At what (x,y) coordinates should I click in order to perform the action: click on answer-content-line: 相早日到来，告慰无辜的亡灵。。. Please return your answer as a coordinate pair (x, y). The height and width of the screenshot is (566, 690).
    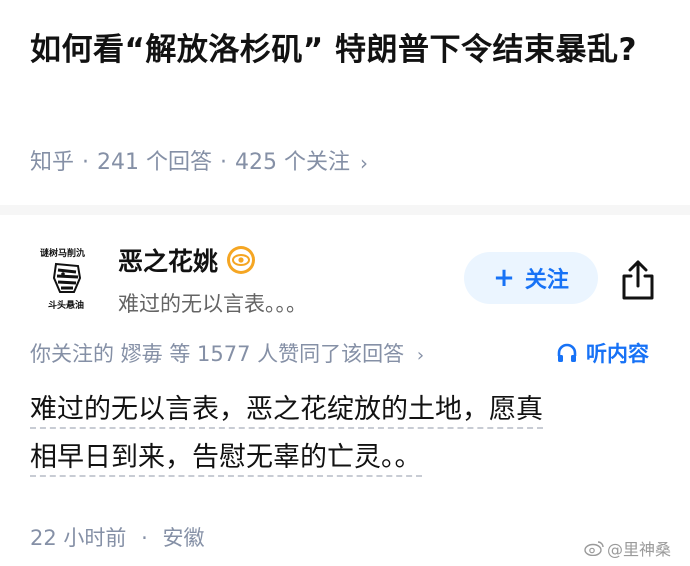
    Looking at the image, I should click on (226, 459).